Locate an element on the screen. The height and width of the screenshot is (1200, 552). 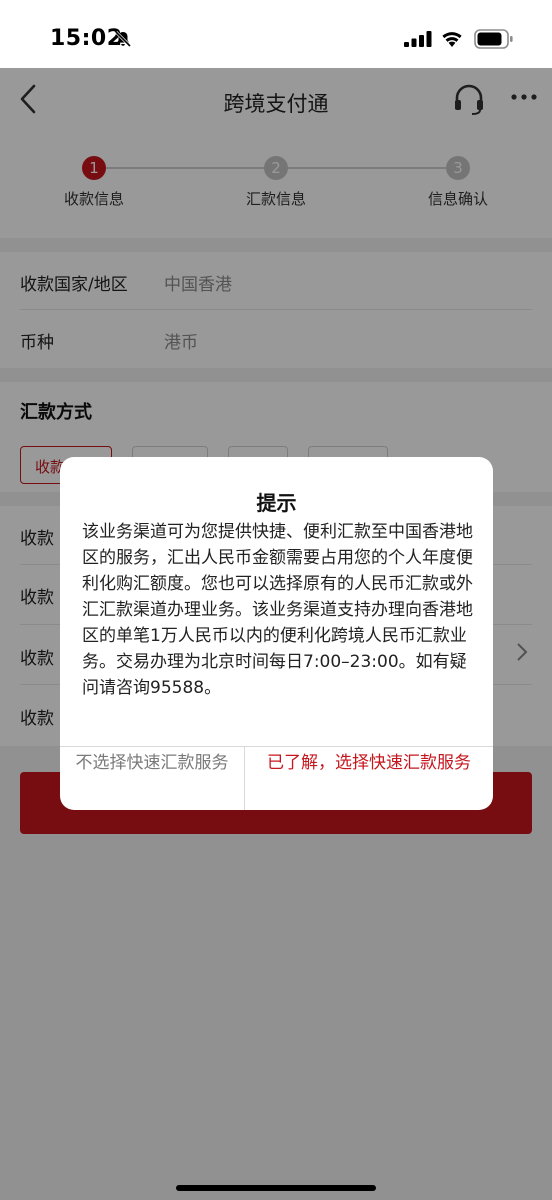
battery-icon is located at coordinates (493, 39).